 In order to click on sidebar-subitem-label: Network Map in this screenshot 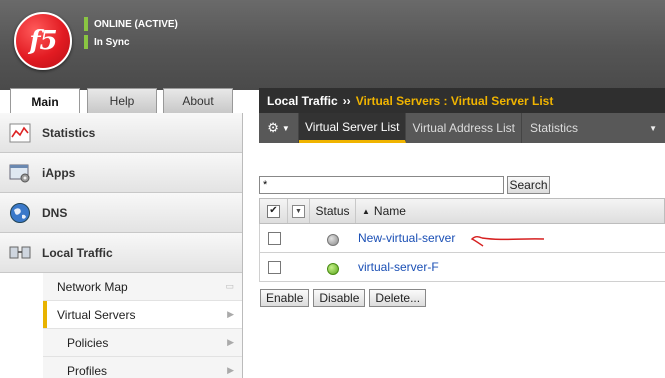, I will do `click(92, 286)`.